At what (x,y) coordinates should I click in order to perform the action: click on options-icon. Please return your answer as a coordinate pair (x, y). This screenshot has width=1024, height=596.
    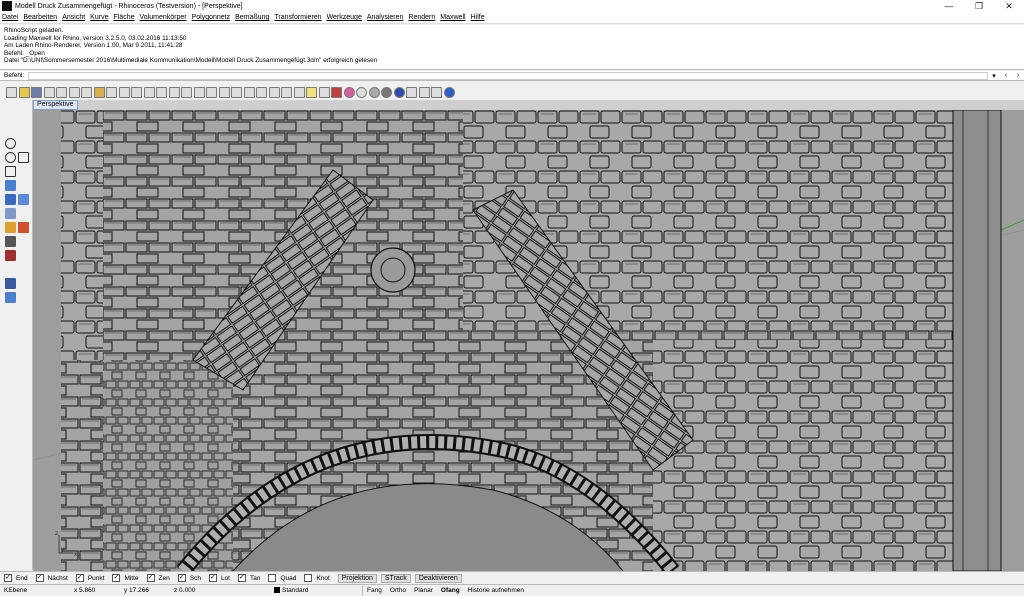
    Looking at the image, I should click on (436, 92).